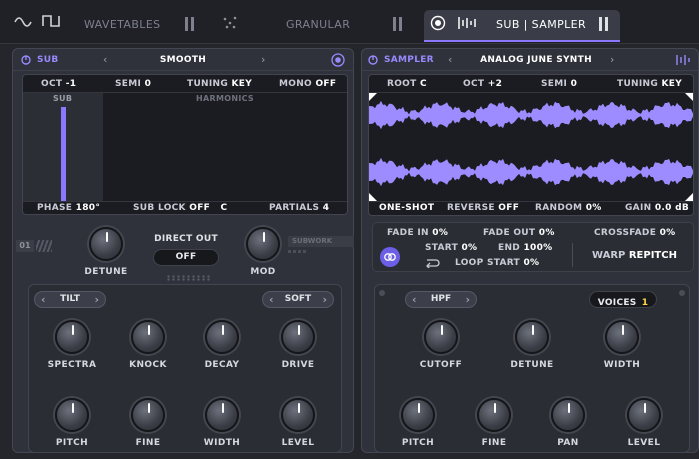  I want to click on sub-lock-key: C, so click(223, 208).